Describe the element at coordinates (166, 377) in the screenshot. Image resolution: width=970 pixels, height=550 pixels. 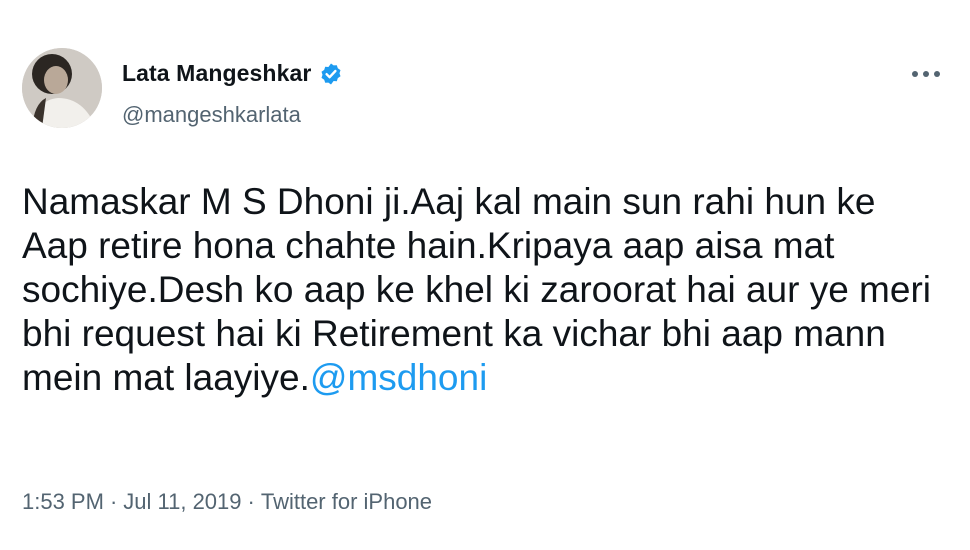
I see `tweet-text-line-5: mein mat laayiye.` at that location.